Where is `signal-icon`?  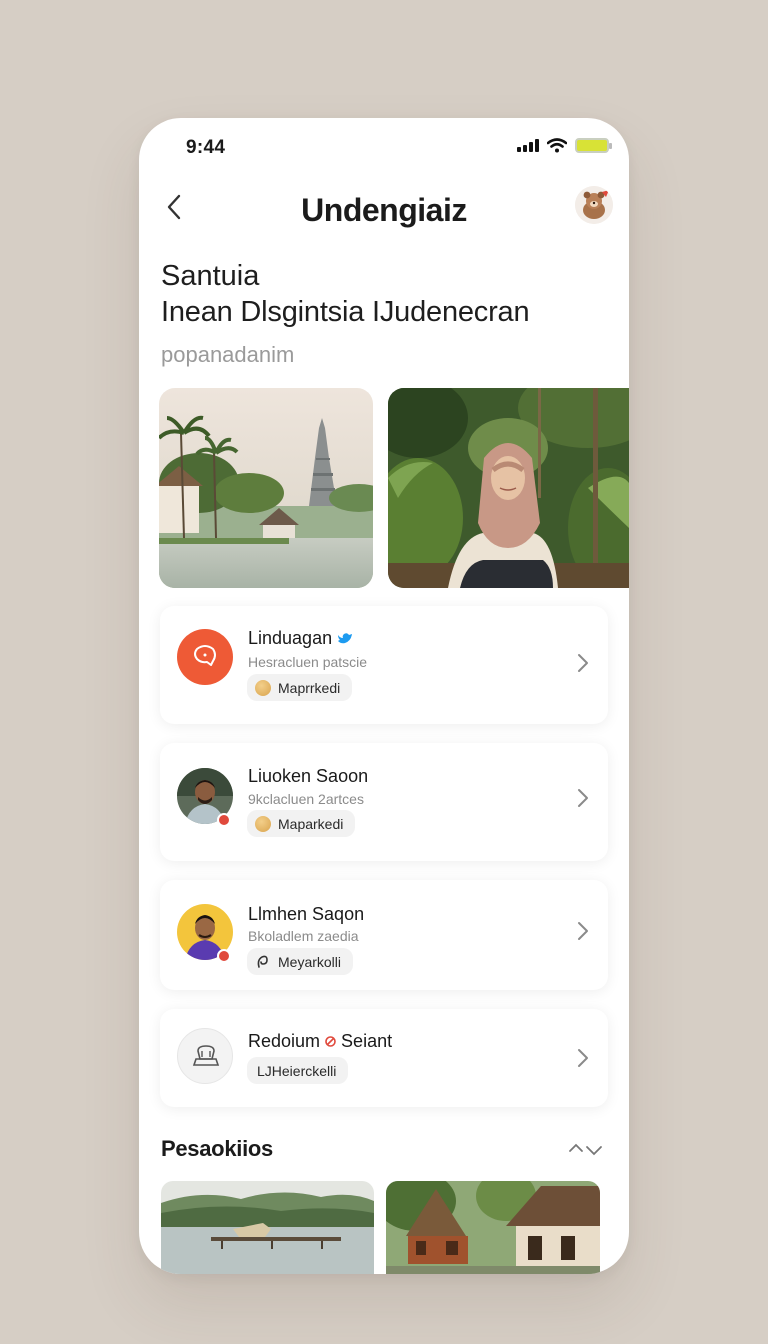 signal-icon is located at coordinates (528, 145).